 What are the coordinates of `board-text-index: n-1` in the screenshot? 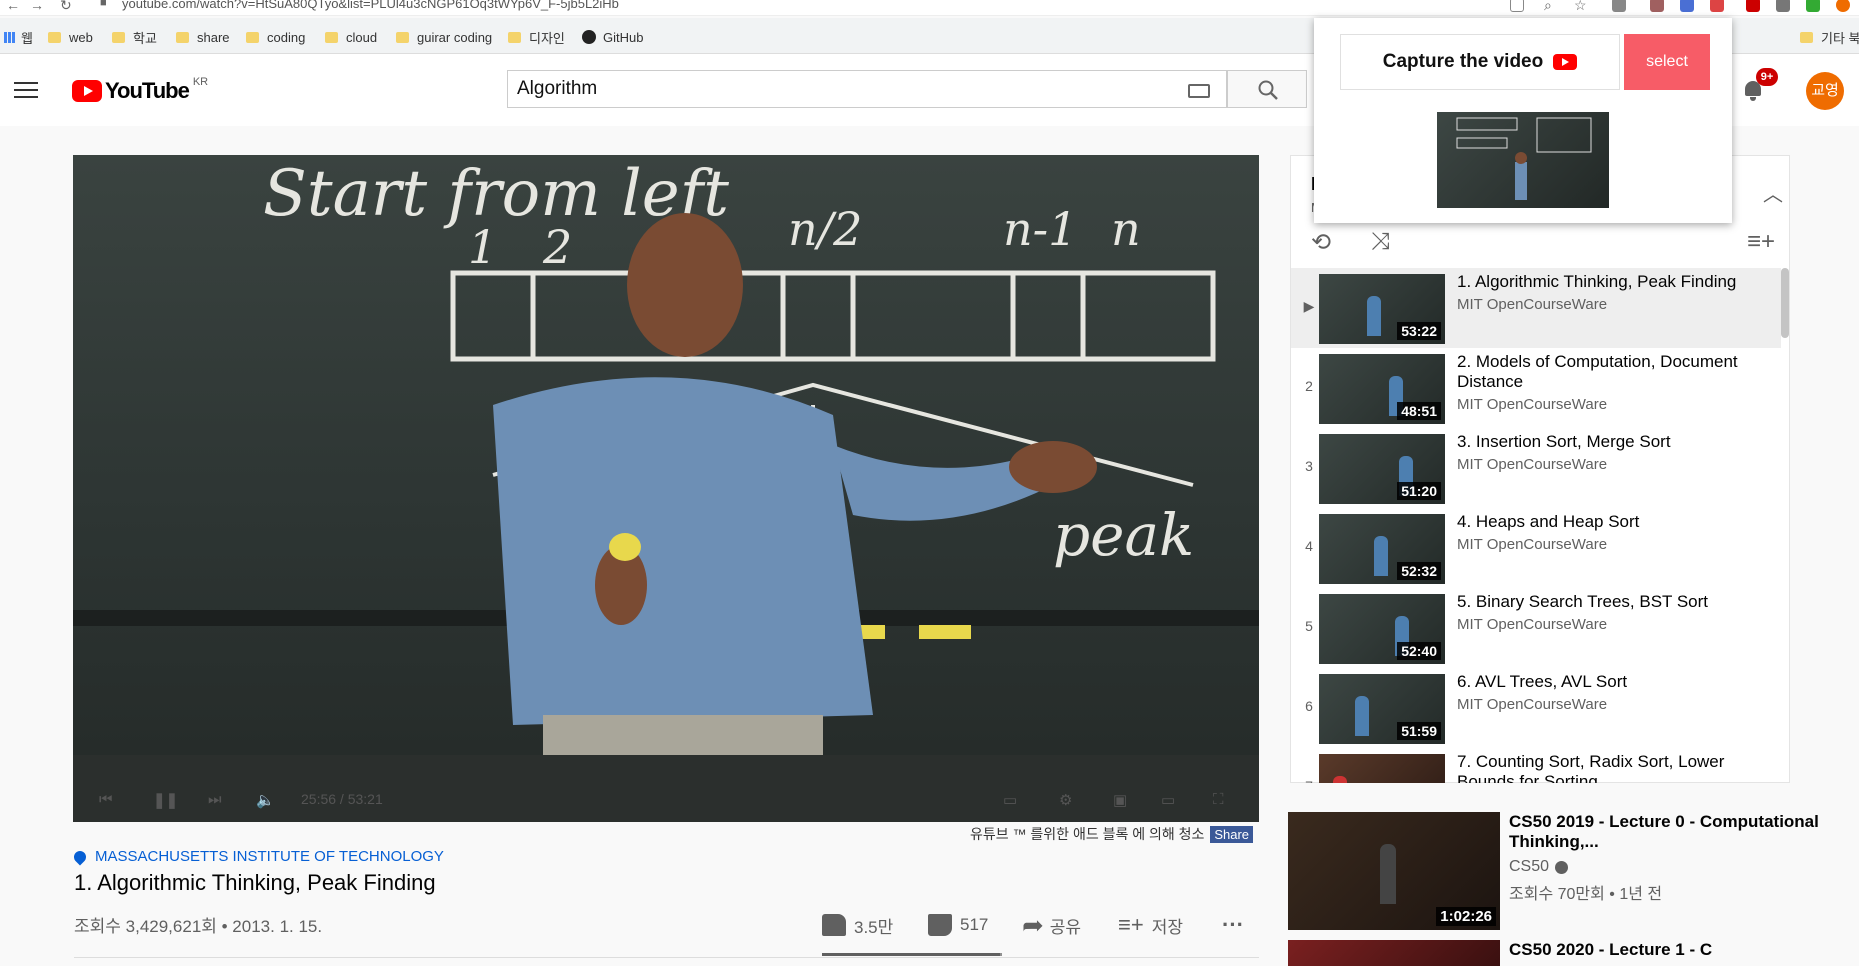 It's located at (1040, 229).